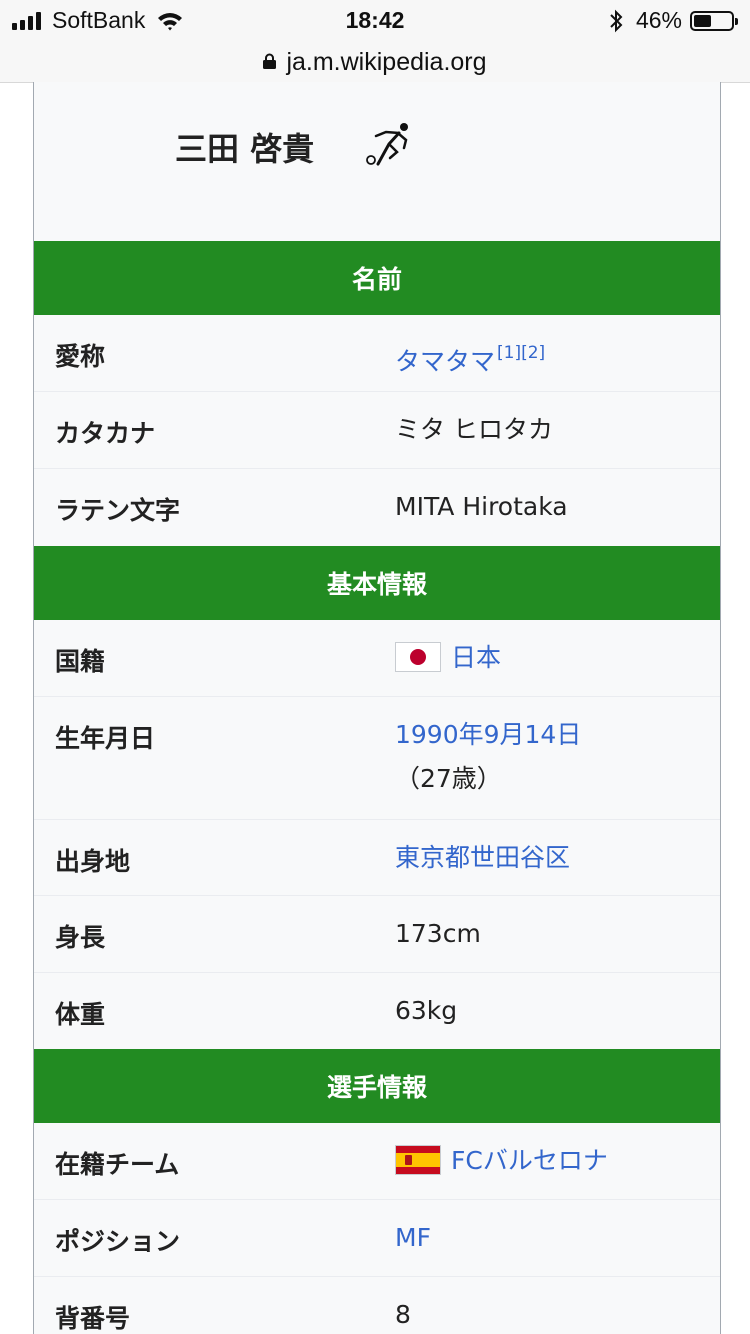 The width and height of the screenshot is (750, 1334). I want to click on row-label: 生年月日, so click(105, 738).